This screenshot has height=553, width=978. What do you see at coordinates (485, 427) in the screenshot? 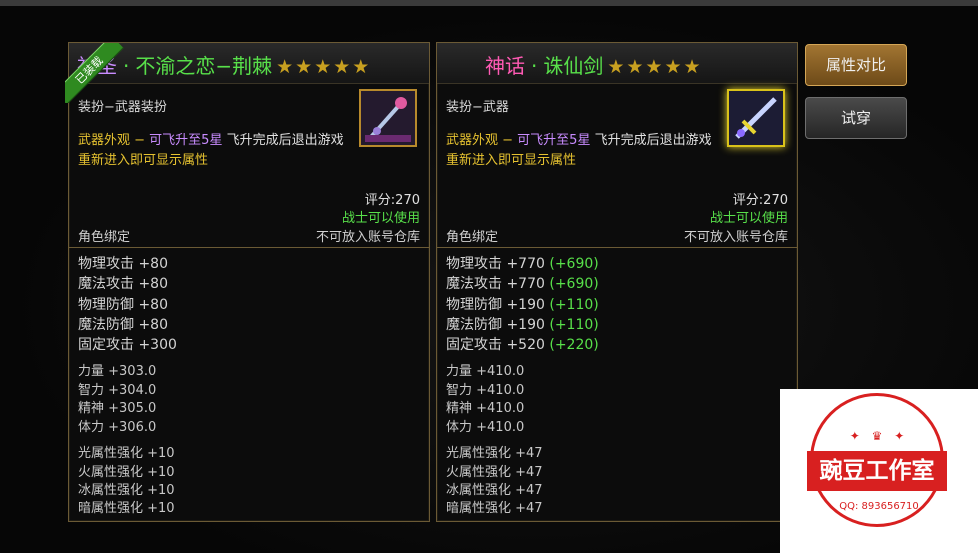
I see `attribute-row: 体力 +410.0` at bounding box center [485, 427].